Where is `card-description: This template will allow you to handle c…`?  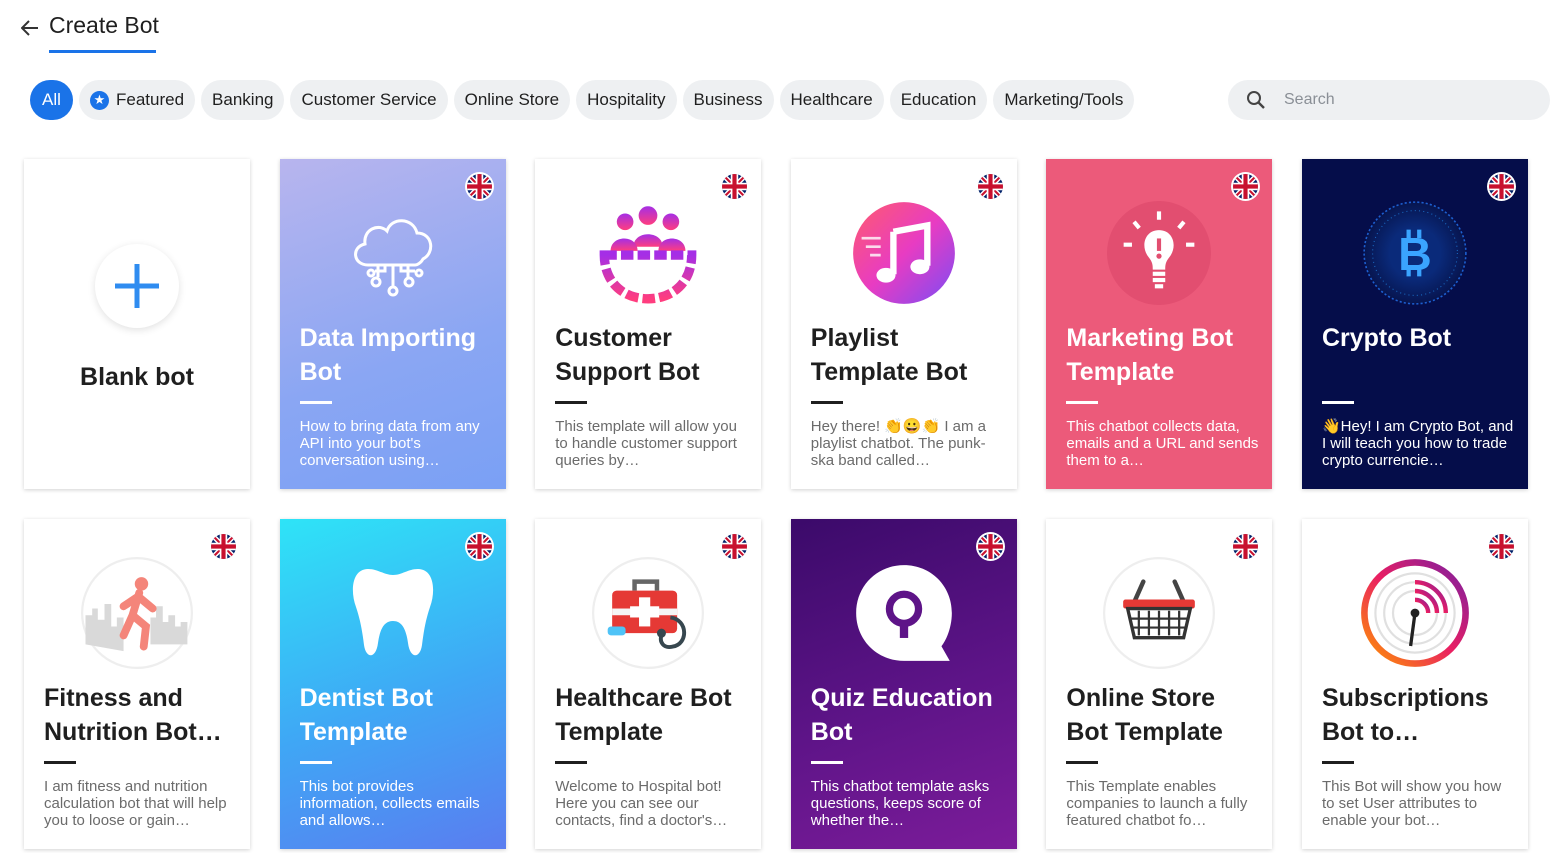
card-description: This template will allow you to handle c… is located at coordinates (646, 443).